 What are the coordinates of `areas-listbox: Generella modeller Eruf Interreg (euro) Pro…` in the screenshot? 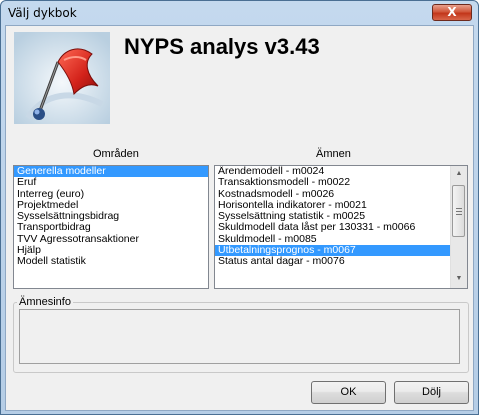 It's located at (111, 227).